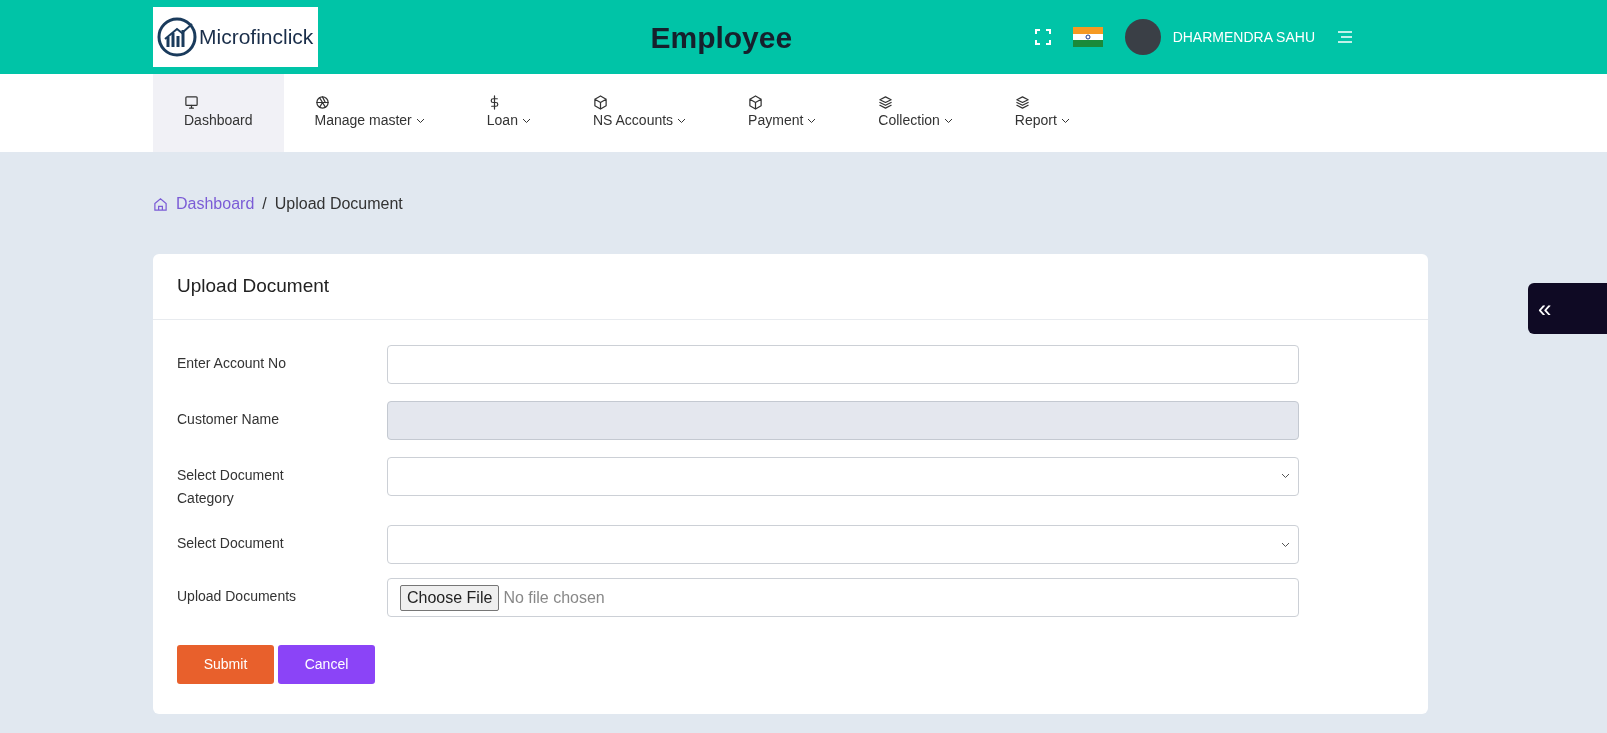 The height and width of the screenshot is (733, 1607). Describe the element at coordinates (363, 121) in the screenshot. I see `nav-label: Manage master` at that location.